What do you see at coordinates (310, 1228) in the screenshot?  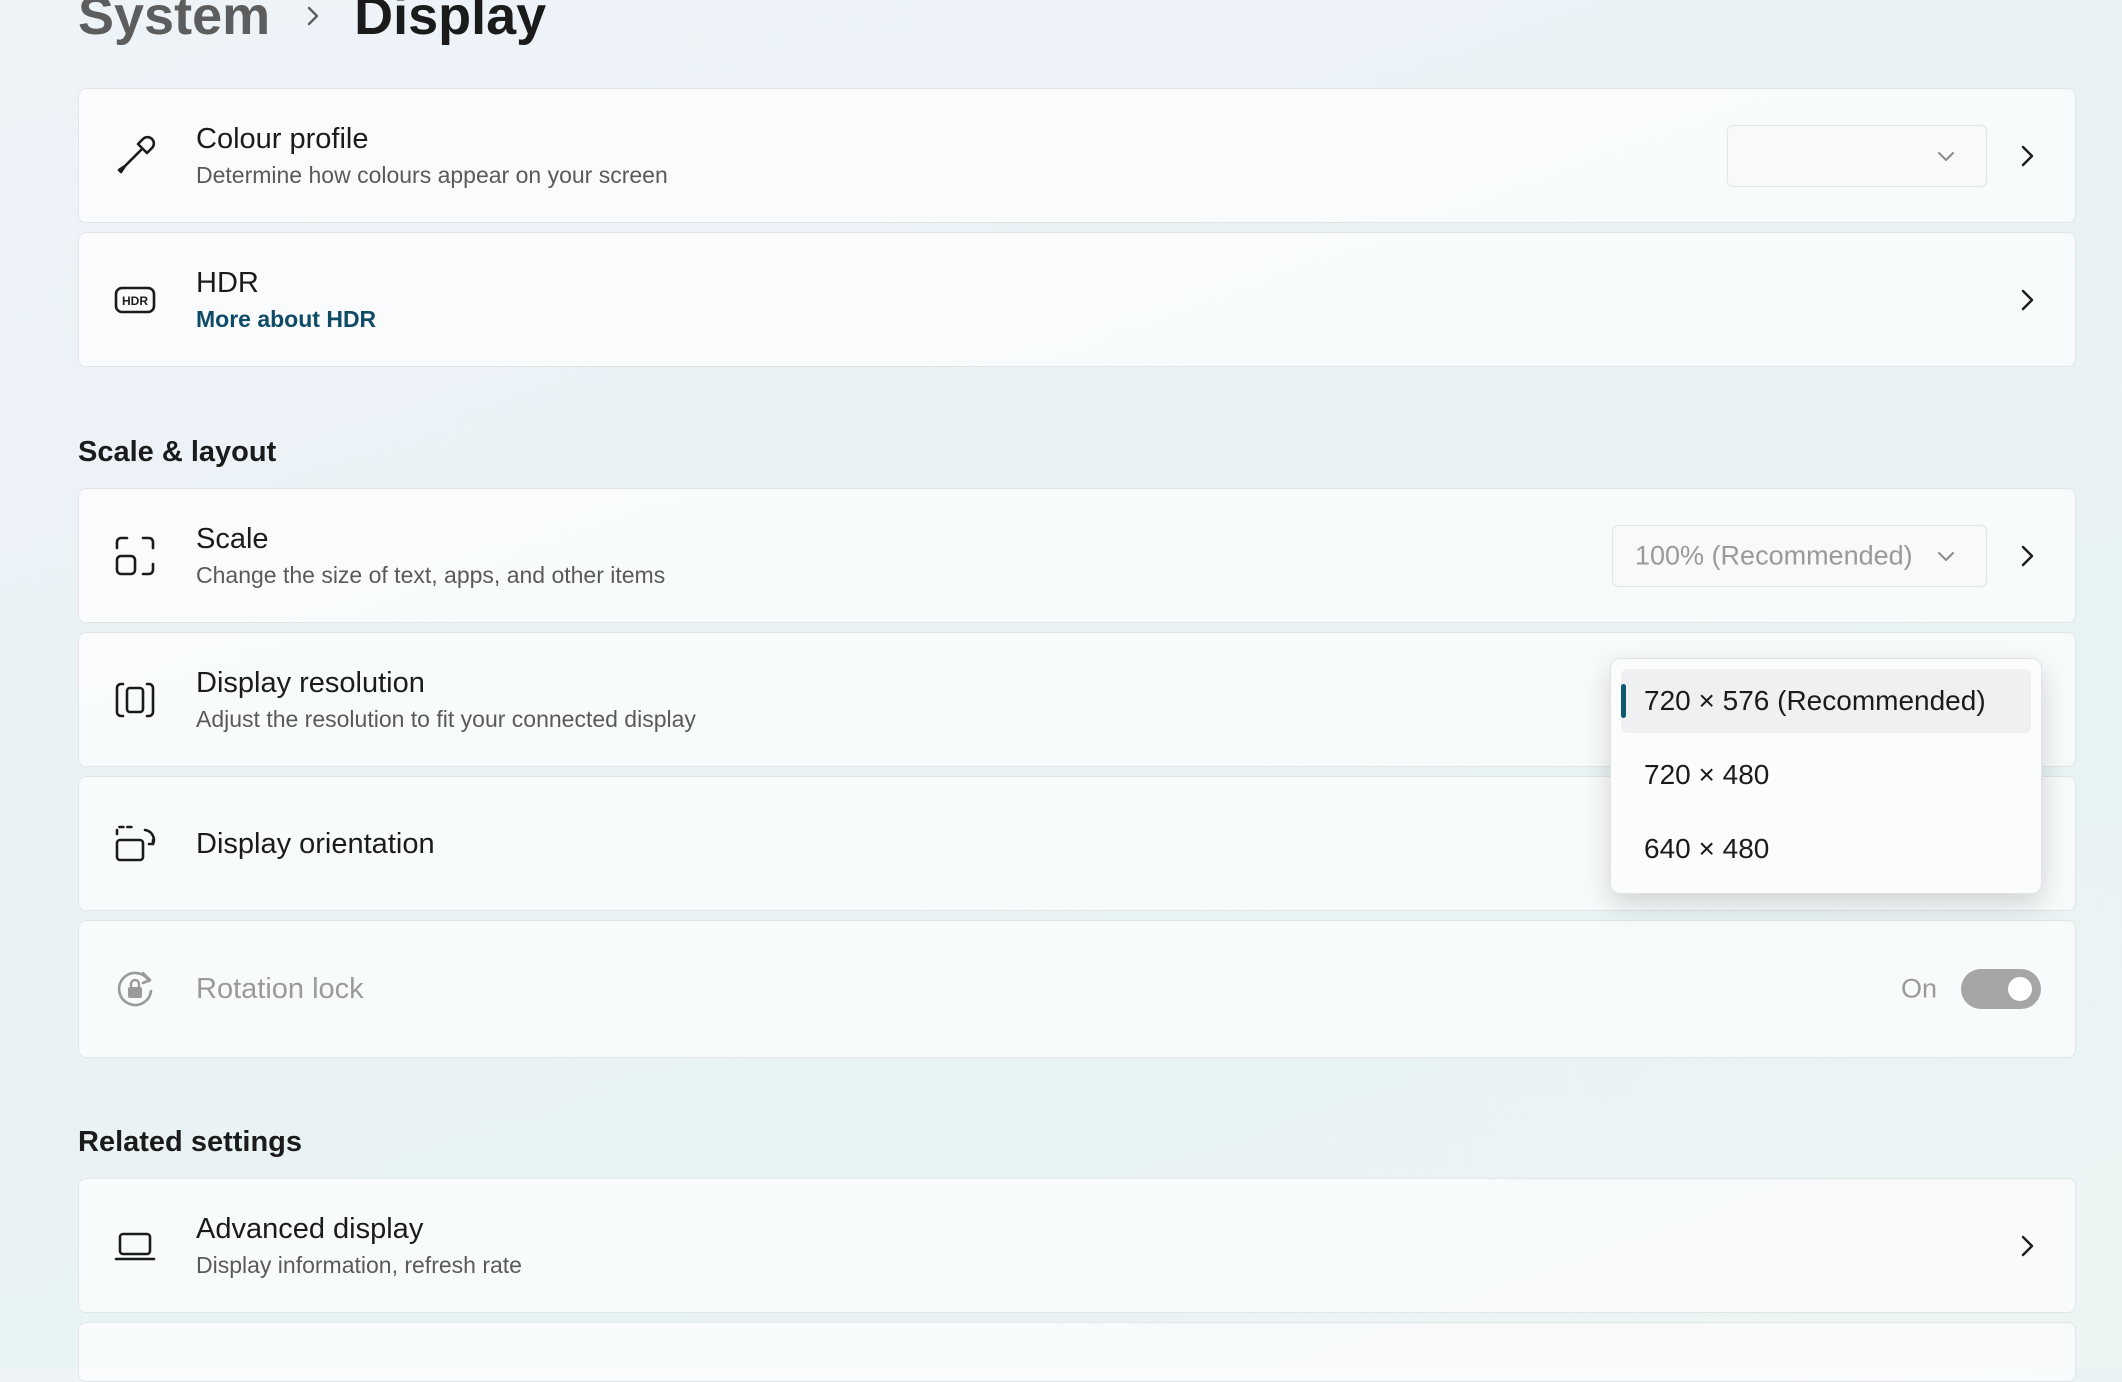 I see `advanced-display-title: Advanced display` at bounding box center [310, 1228].